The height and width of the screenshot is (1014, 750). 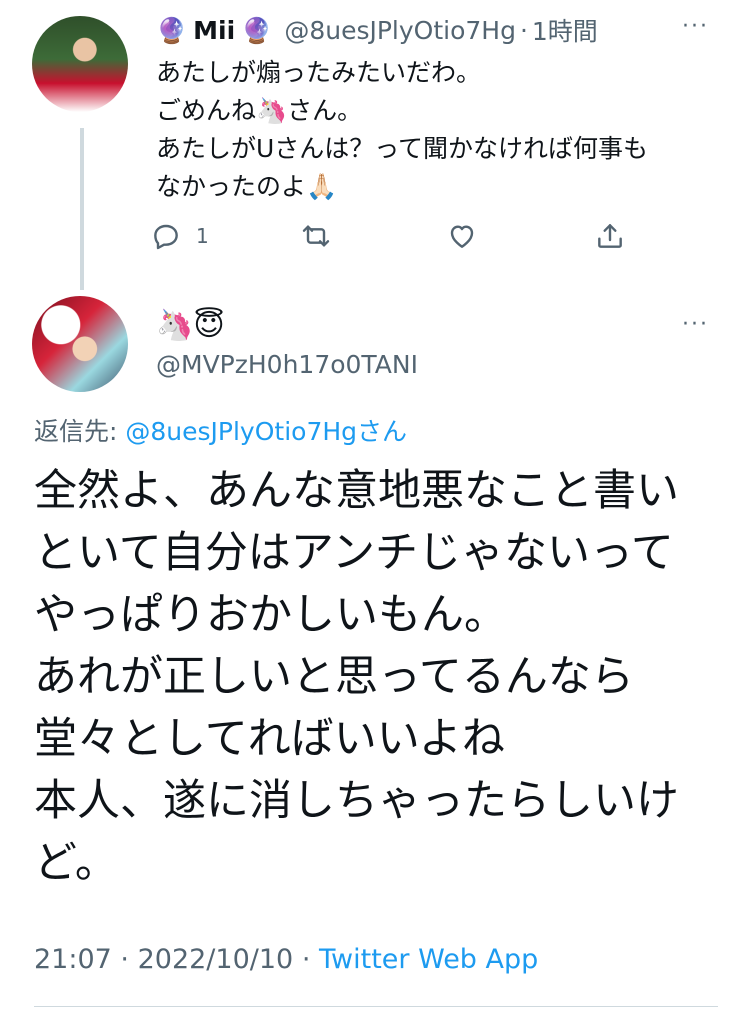 What do you see at coordinates (376, 1006) in the screenshot?
I see `divider` at bounding box center [376, 1006].